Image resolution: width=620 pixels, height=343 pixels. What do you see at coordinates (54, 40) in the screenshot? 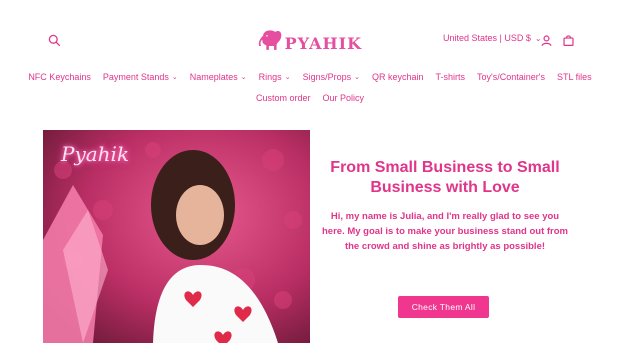
I see `search-icon` at bounding box center [54, 40].